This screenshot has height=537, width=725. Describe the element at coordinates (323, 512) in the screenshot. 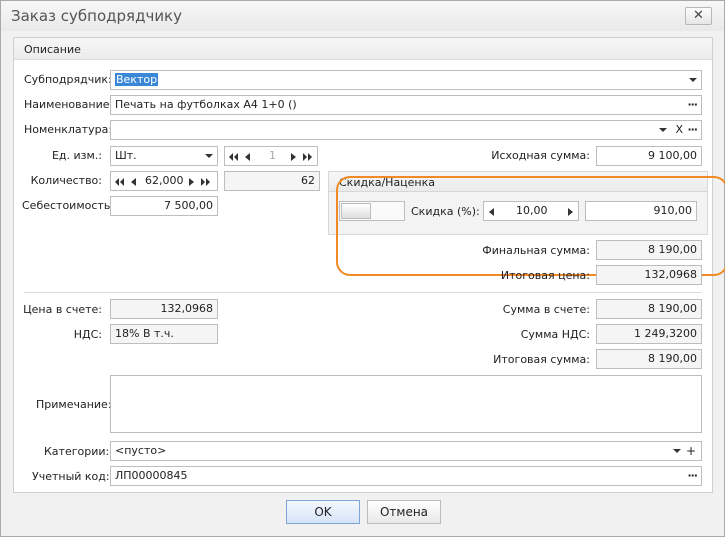

I see `ok-button: OK` at that location.